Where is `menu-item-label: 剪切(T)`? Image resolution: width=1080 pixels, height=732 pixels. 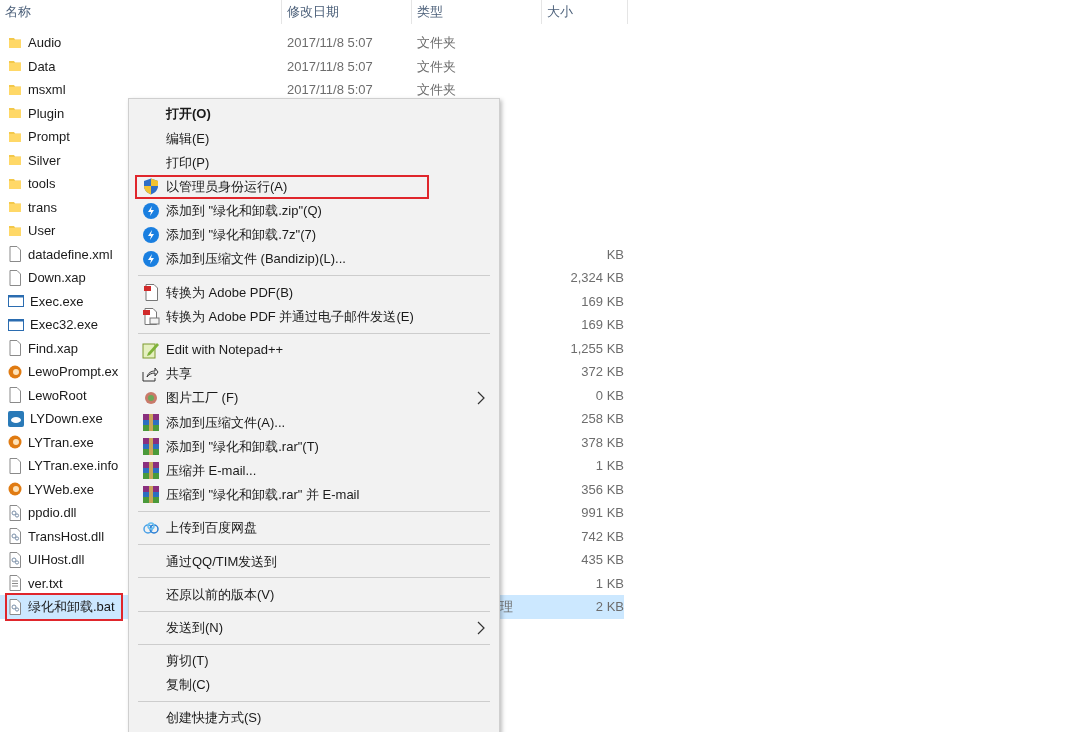
menu-item-label: 剪切(T) is located at coordinates (187, 661).